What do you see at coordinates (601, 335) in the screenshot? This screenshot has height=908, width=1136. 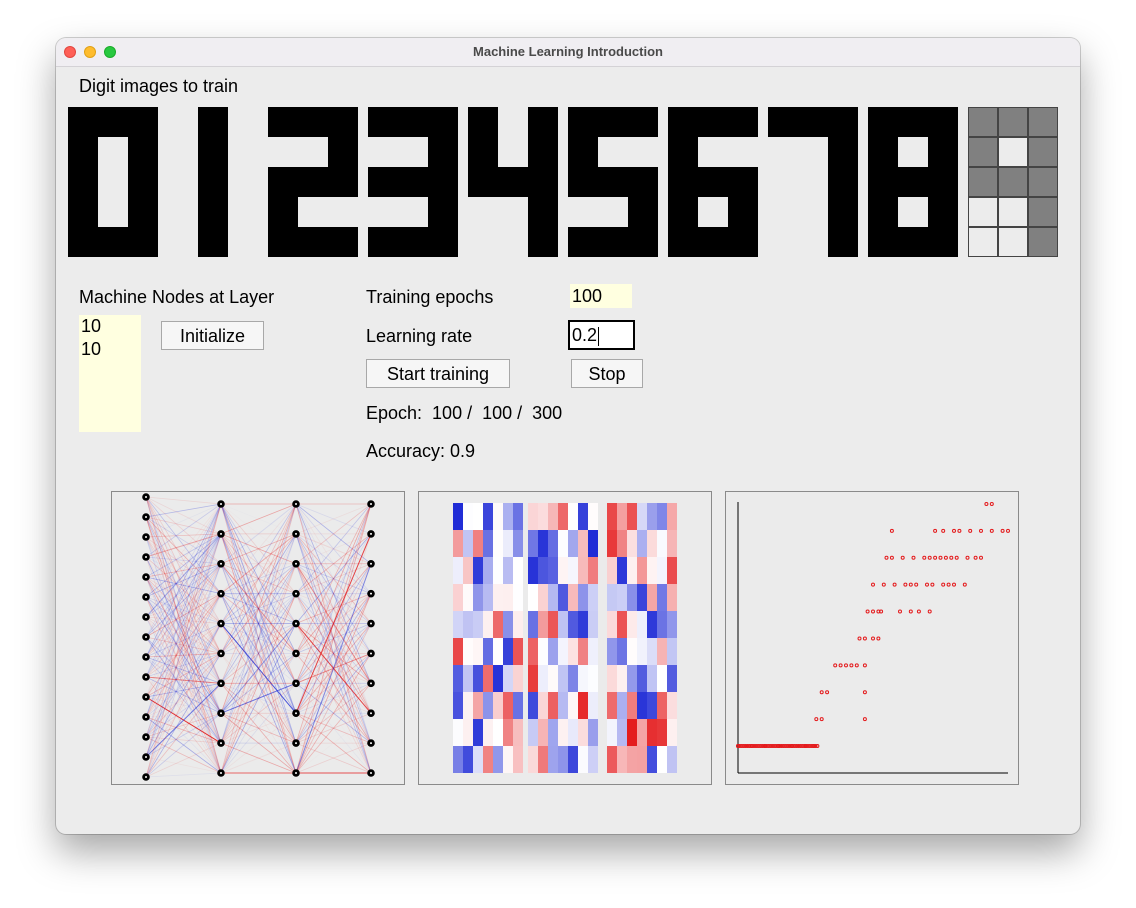 I see `learning-rate-field: 0.2` at bounding box center [601, 335].